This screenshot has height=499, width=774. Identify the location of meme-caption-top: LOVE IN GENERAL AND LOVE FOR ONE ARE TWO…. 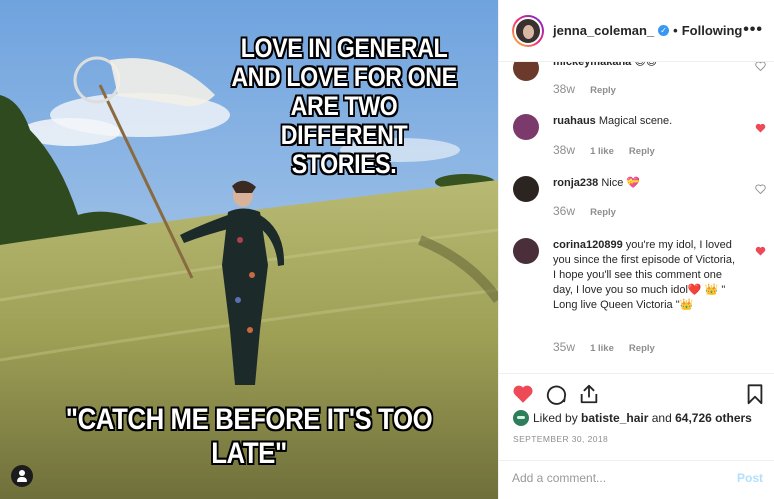
(344, 106).